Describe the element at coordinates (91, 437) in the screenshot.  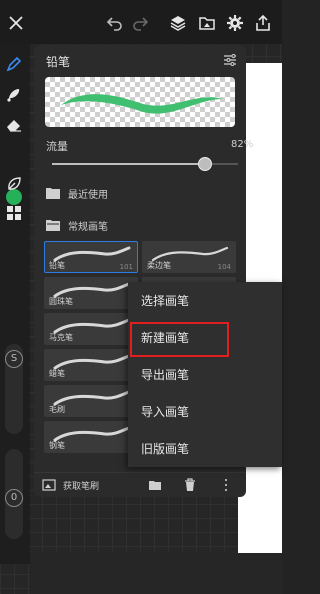
I see `brush-tile: 钢笔` at that location.